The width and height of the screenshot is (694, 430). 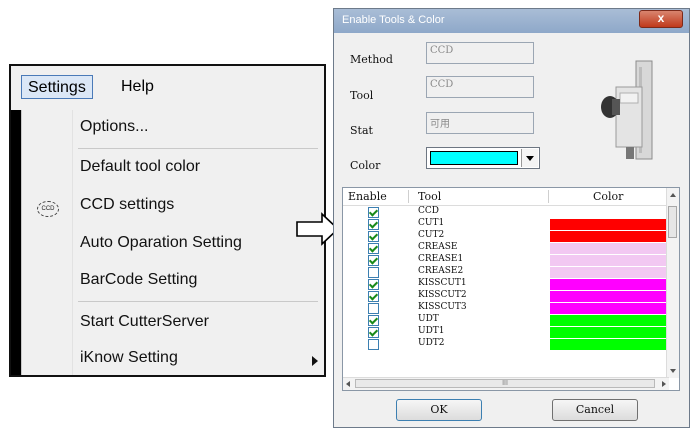 What do you see at coordinates (442, 283) in the screenshot?
I see `tool-name: KISSCUT1` at bounding box center [442, 283].